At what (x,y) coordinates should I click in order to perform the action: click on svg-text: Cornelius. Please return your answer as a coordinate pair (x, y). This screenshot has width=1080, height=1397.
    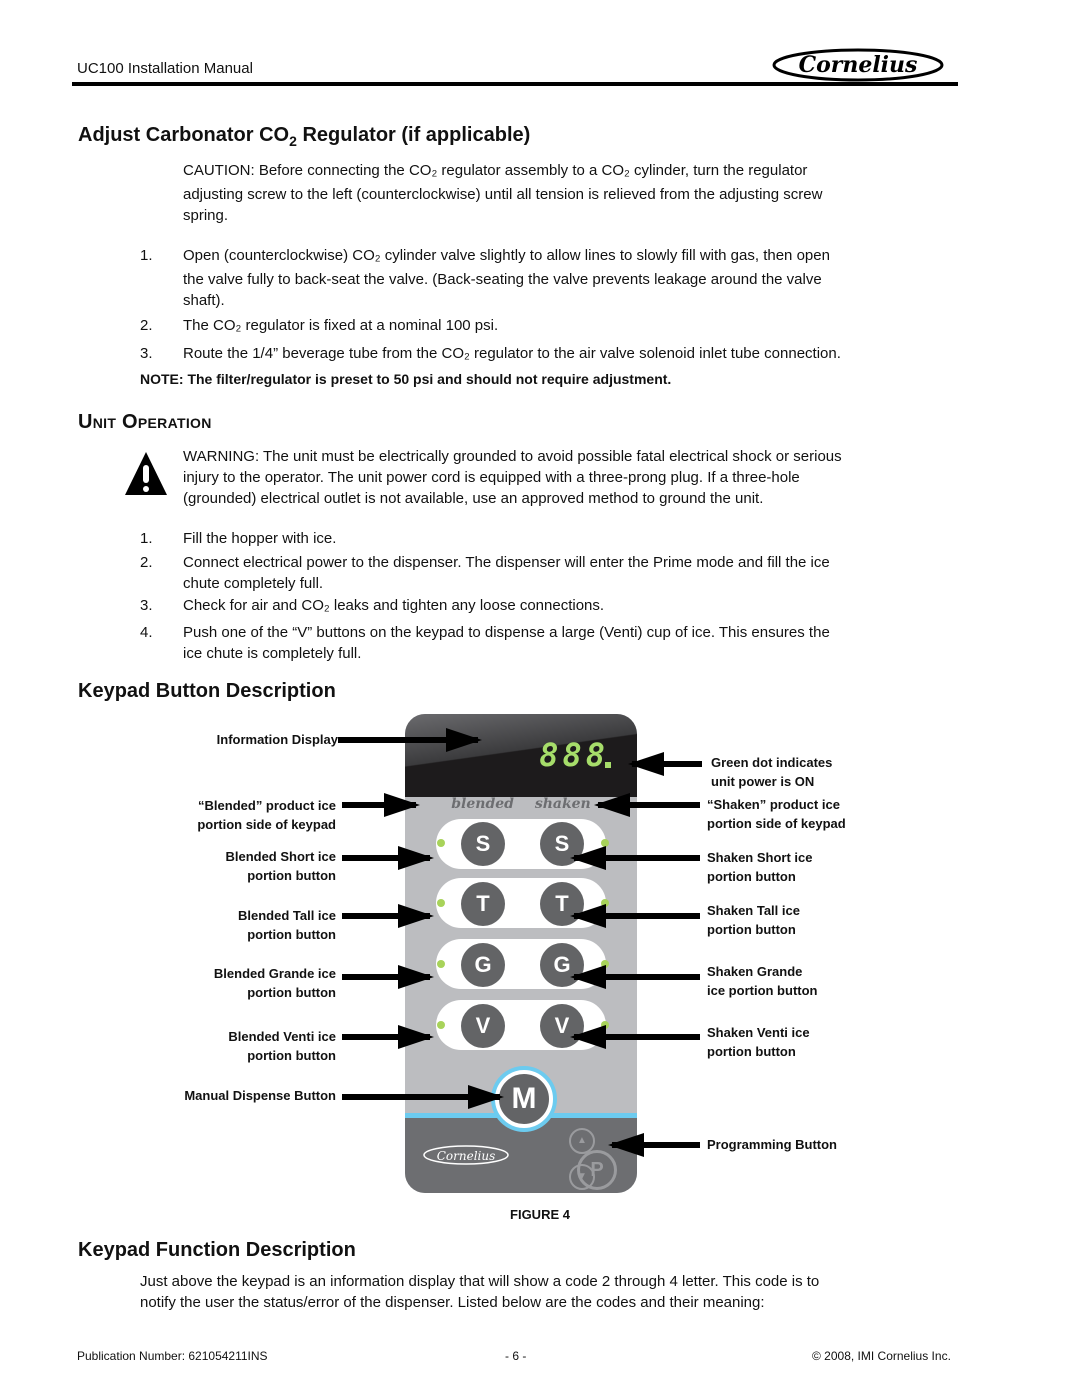
    Looking at the image, I should click on (466, 1156).